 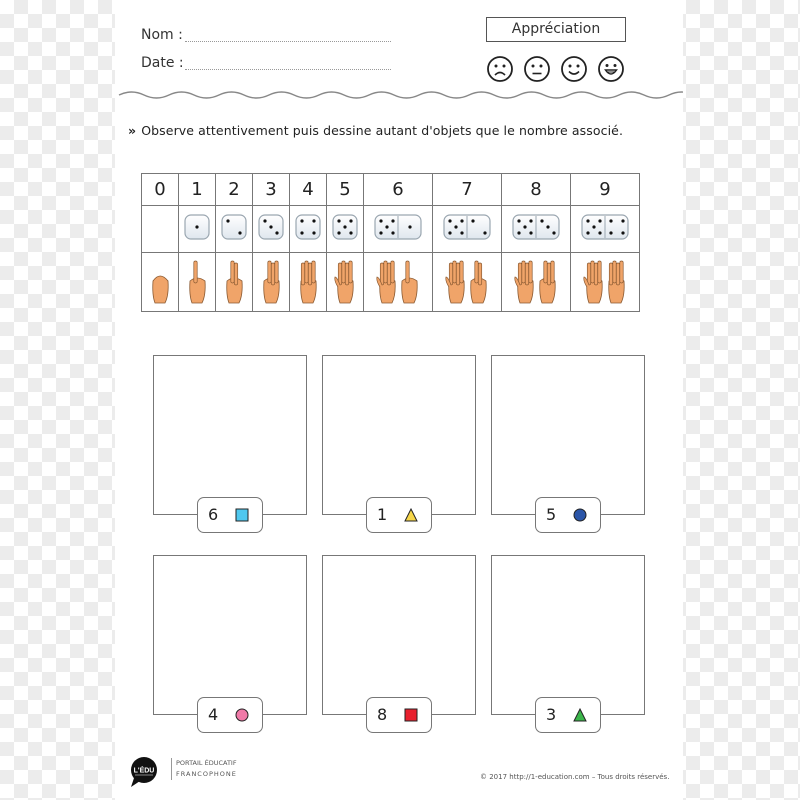 I want to click on drawing-box: 3, so click(x=568, y=644).